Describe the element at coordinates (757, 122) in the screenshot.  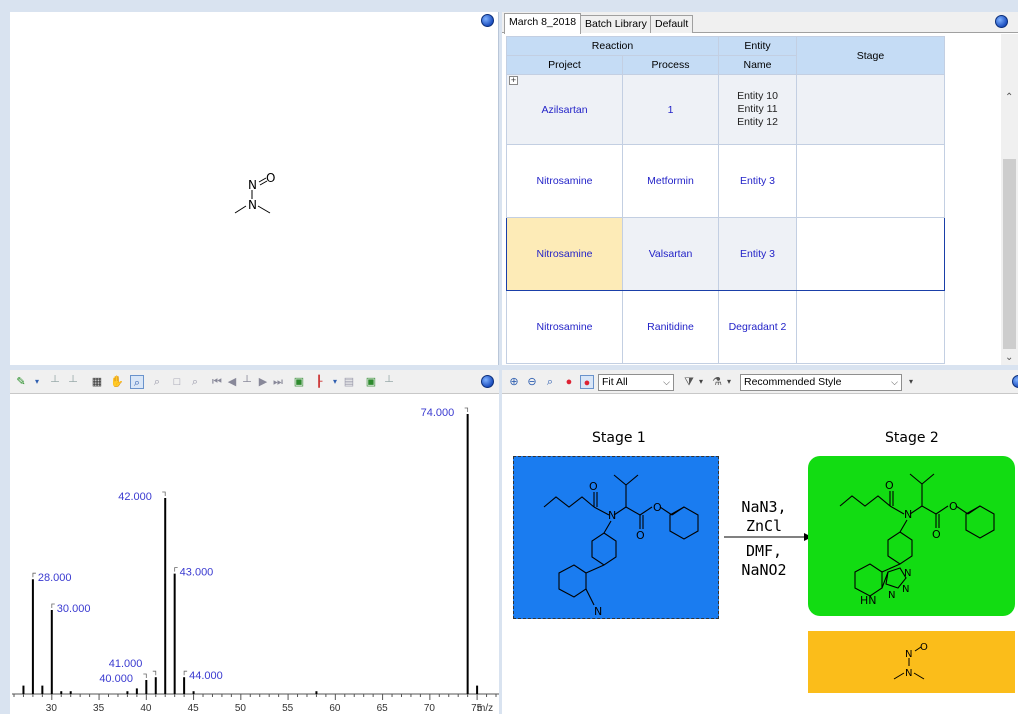
I see `name-value: Entity 12` at that location.